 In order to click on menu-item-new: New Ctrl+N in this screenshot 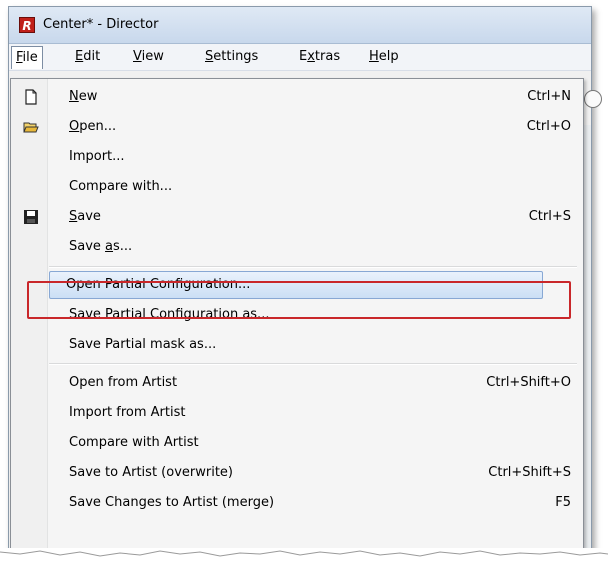, I will do `click(296, 97)`.